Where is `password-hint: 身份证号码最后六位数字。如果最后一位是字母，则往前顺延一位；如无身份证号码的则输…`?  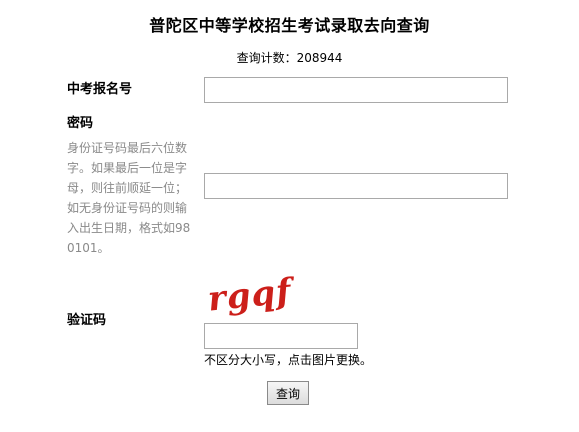
password-hint: 身份证号码最后六位数字。如果最后一位是字母，则往前顺延一位；如无身份证号码的则输… is located at coordinates (129, 198).